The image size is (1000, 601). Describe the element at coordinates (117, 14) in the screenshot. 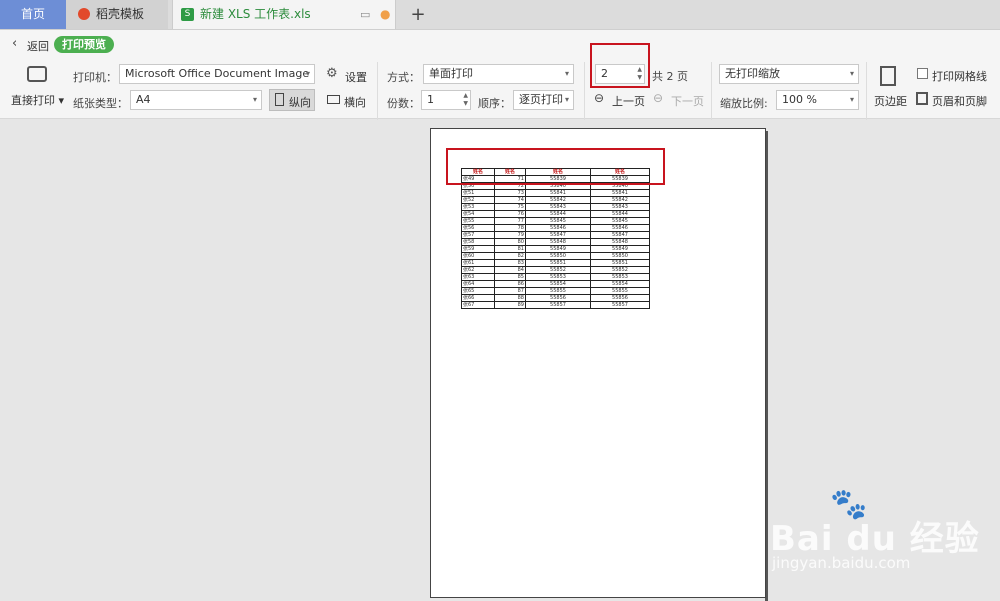

I see `tab-template: 稻壳模板` at that location.